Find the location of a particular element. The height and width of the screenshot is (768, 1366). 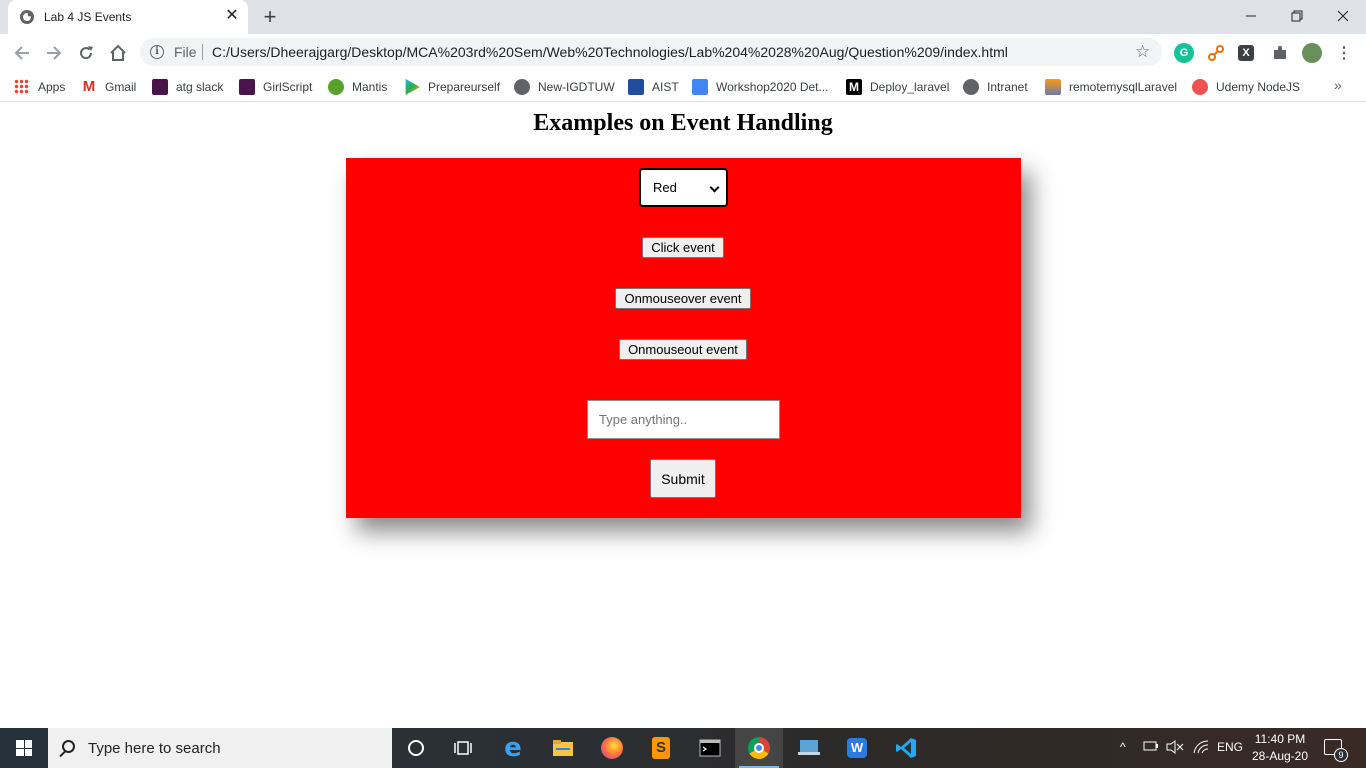

close-tab-icon: ✕ is located at coordinates (232, 16).